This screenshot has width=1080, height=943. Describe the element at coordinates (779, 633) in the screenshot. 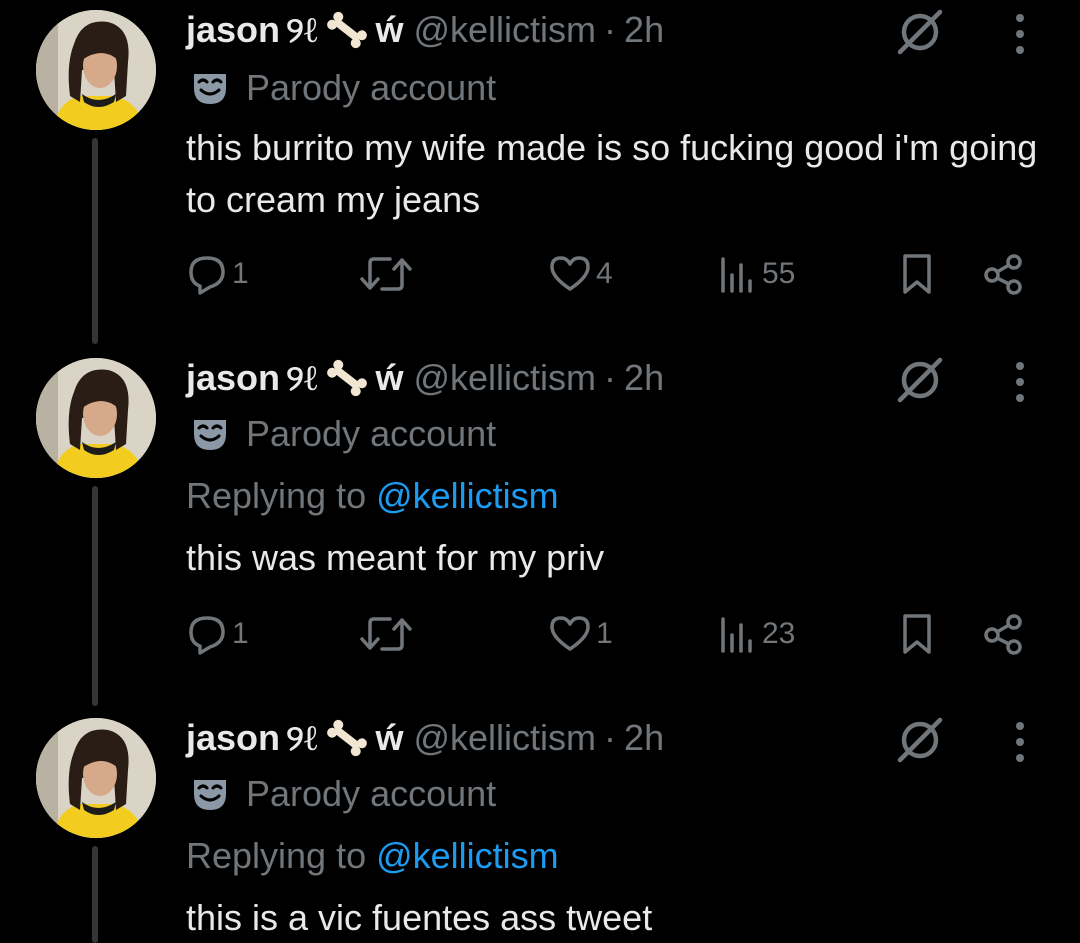

I see `view-count: 23` at that location.